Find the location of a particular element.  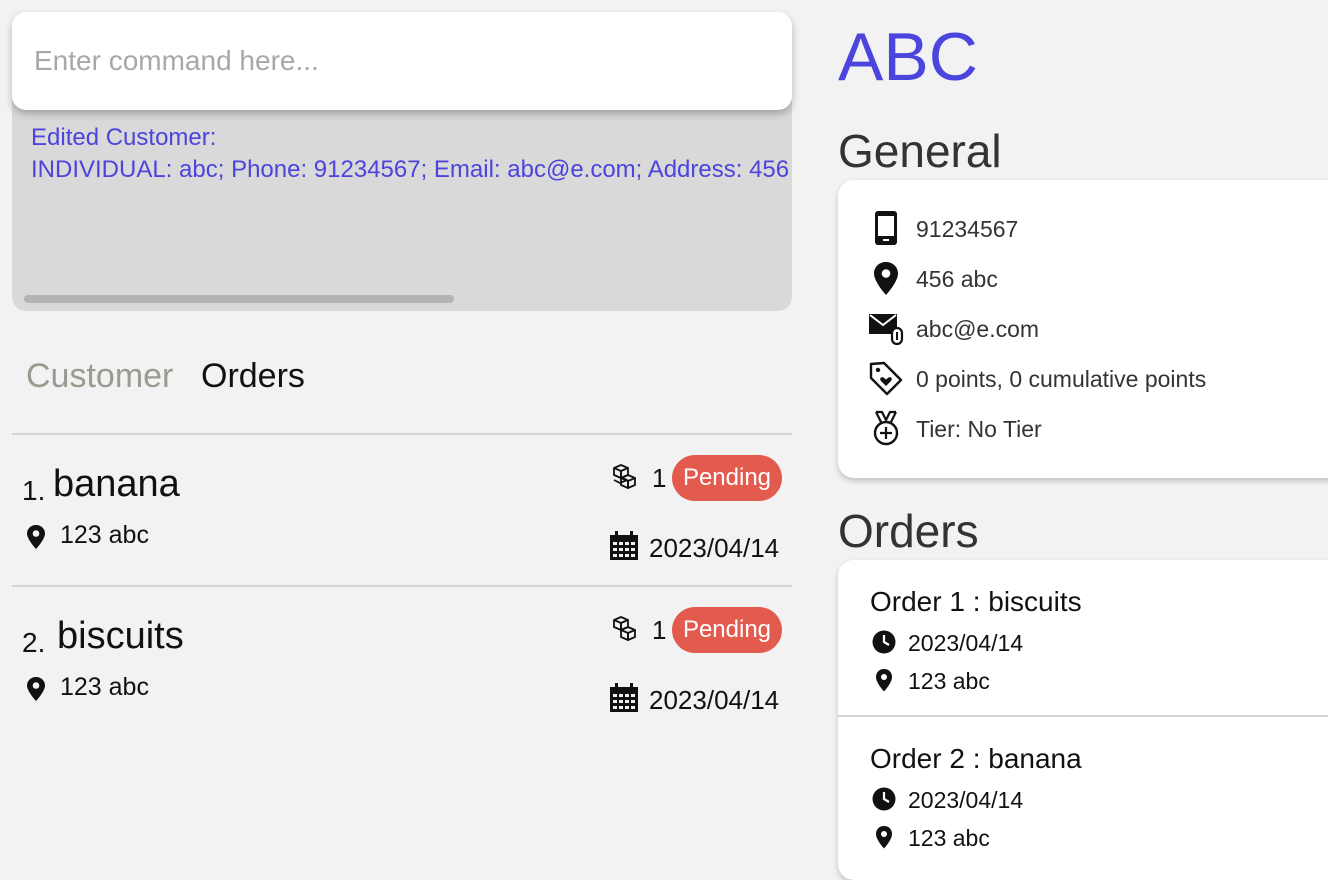

email-icon is located at coordinates (886, 330).